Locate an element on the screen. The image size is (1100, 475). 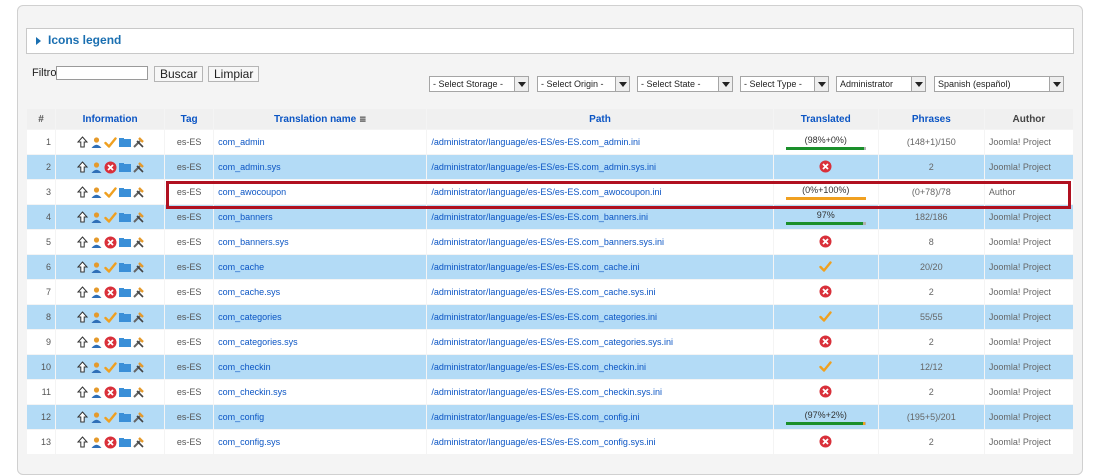
col-phrases-header: Phrases is located at coordinates (931, 119).